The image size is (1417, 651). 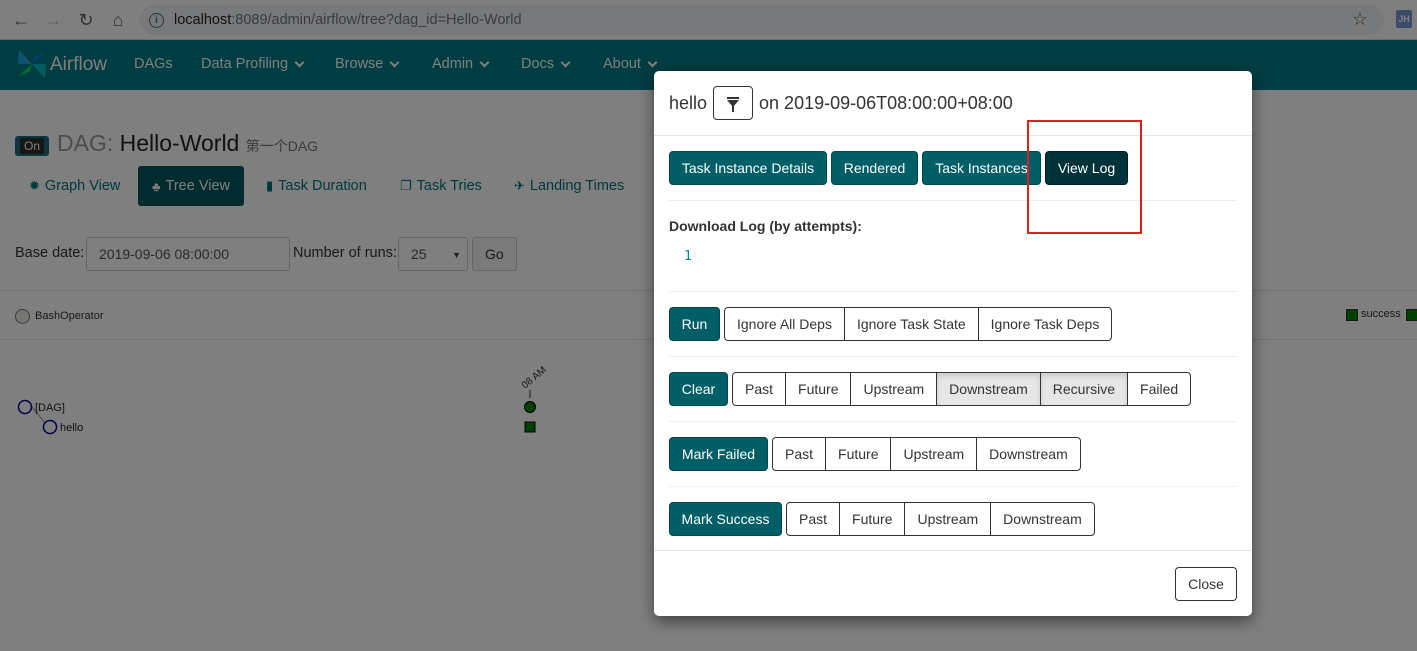 What do you see at coordinates (858, 454) in the screenshot?
I see `mark-failed-future-toggle: Future` at bounding box center [858, 454].